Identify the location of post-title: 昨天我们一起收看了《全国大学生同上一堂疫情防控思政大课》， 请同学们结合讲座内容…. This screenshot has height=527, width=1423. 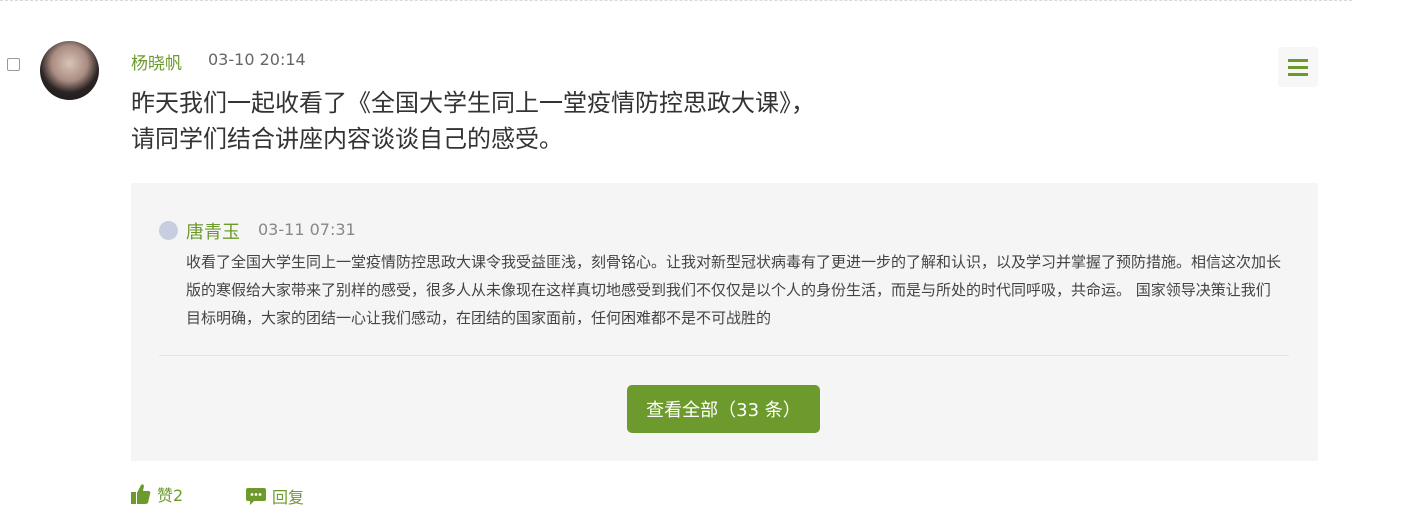
(661, 121).